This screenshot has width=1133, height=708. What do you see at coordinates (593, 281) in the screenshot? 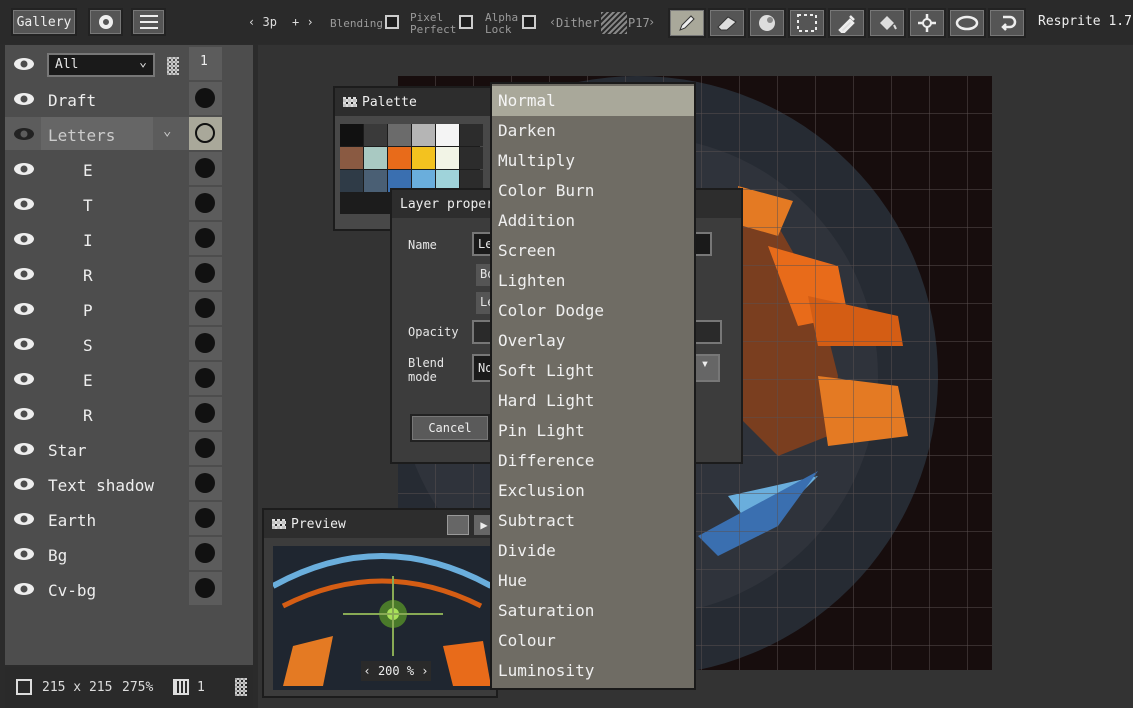
I see `blend-mode-option: Lighten` at bounding box center [593, 281].